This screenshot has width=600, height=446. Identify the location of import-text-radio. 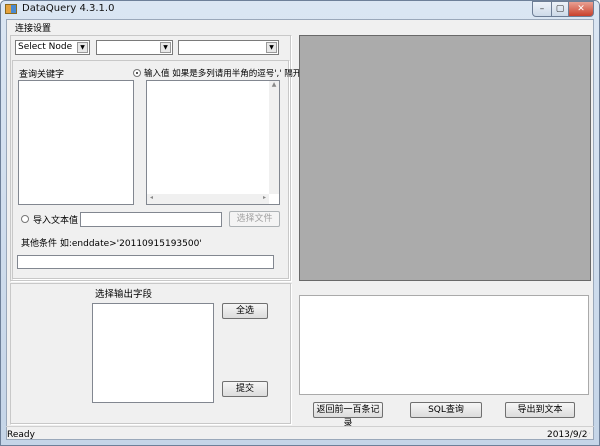
(25, 219).